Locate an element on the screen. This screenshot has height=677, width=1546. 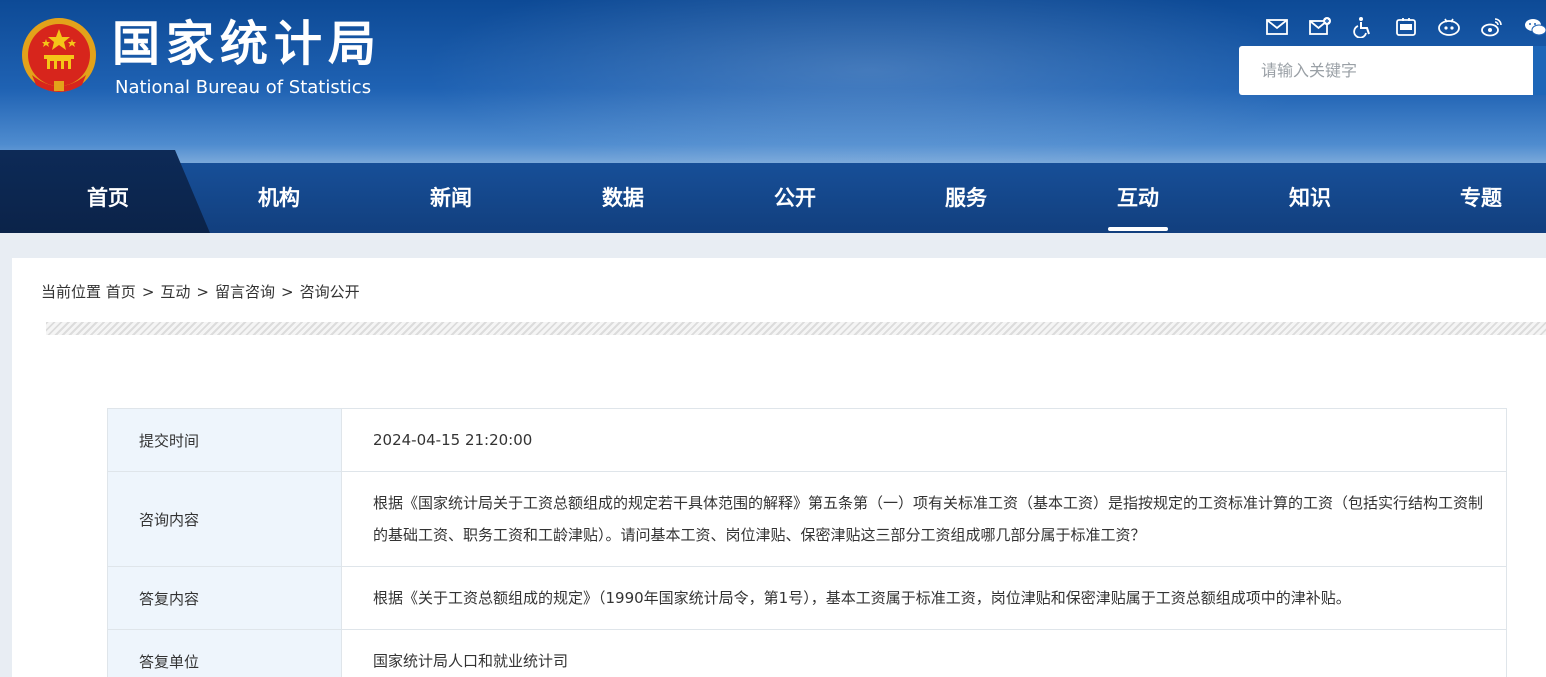
weibo-icon is located at coordinates (1448, 27).